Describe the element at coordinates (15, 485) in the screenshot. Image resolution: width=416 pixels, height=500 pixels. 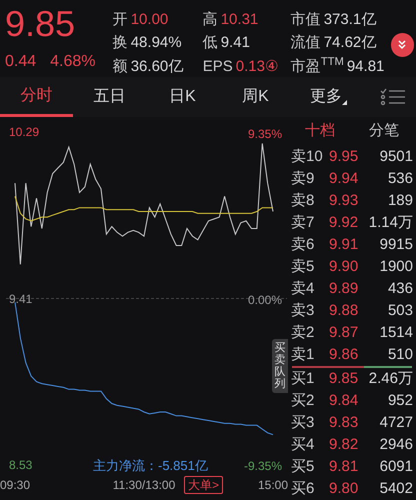
I see `time-label: 09:30` at that location.